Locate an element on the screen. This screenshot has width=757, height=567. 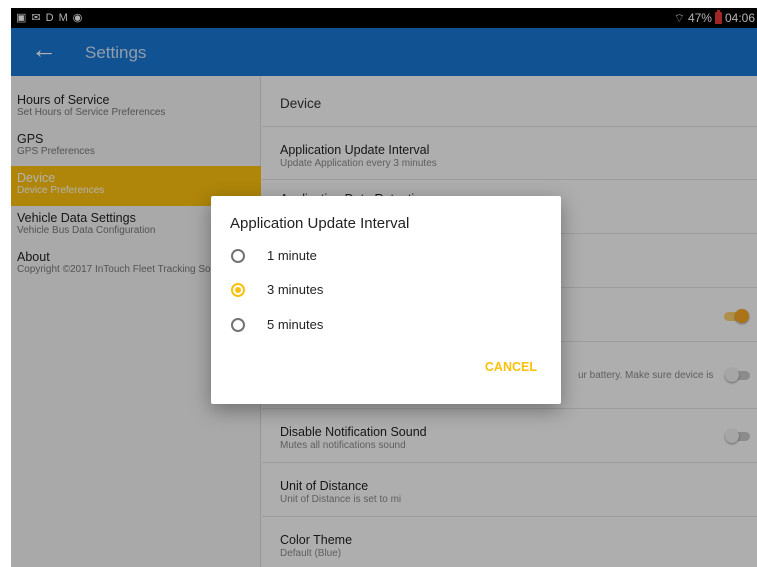
option-label: 1 minute is located at coordinates (292, 255).